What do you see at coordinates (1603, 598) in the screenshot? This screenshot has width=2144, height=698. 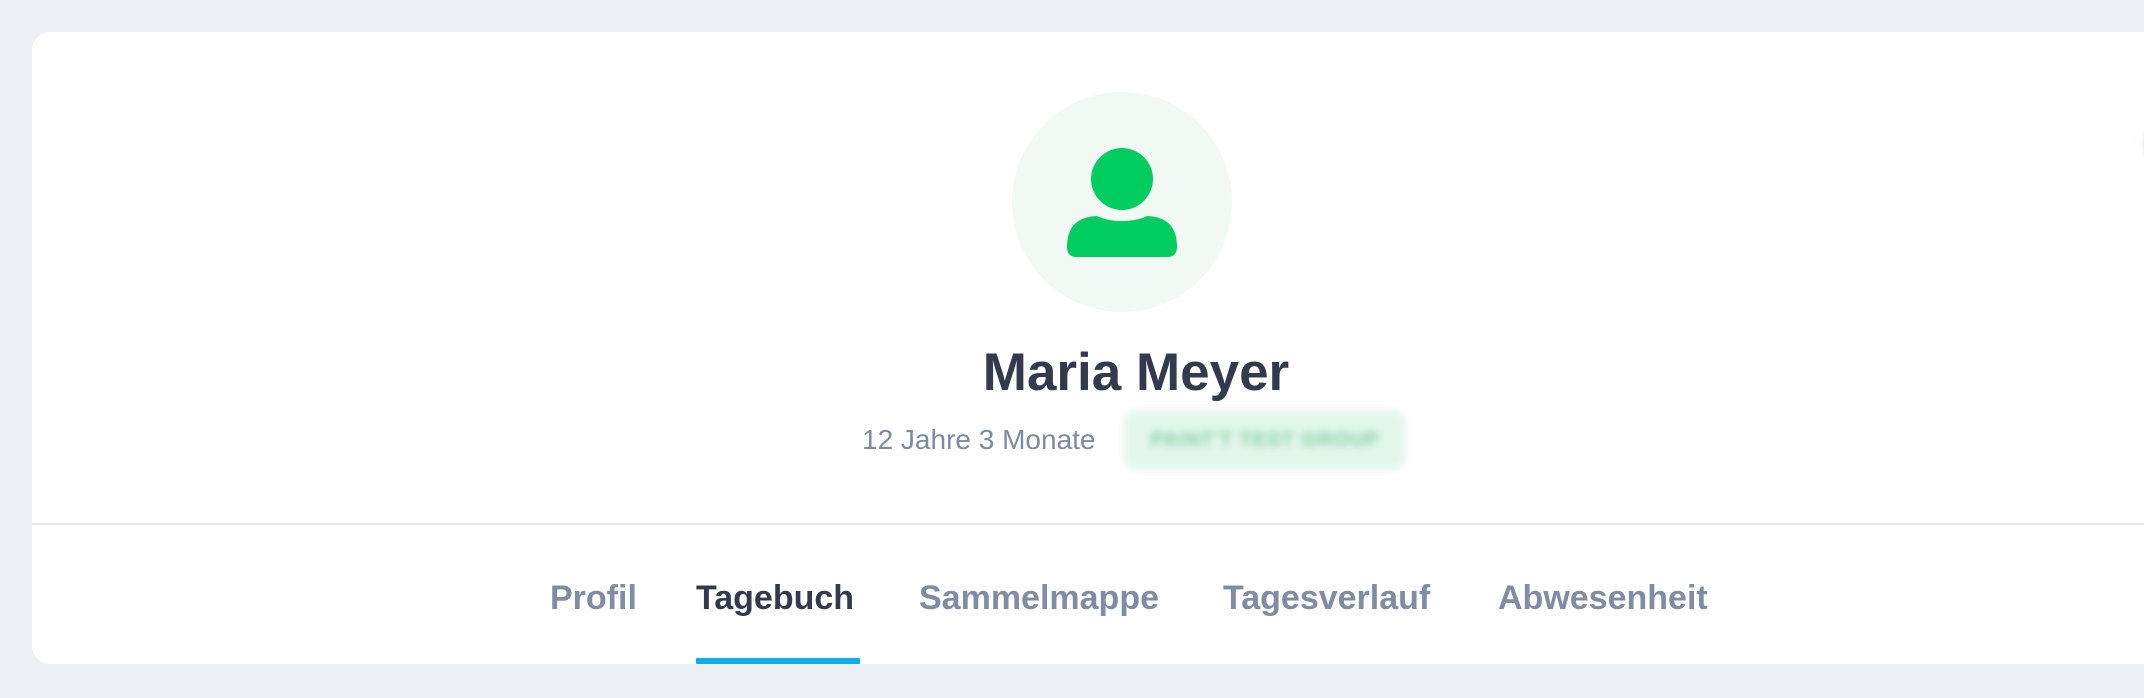 I see `tab-abwesenheit: Abwesenheit` at bounding box center [1603, 598].